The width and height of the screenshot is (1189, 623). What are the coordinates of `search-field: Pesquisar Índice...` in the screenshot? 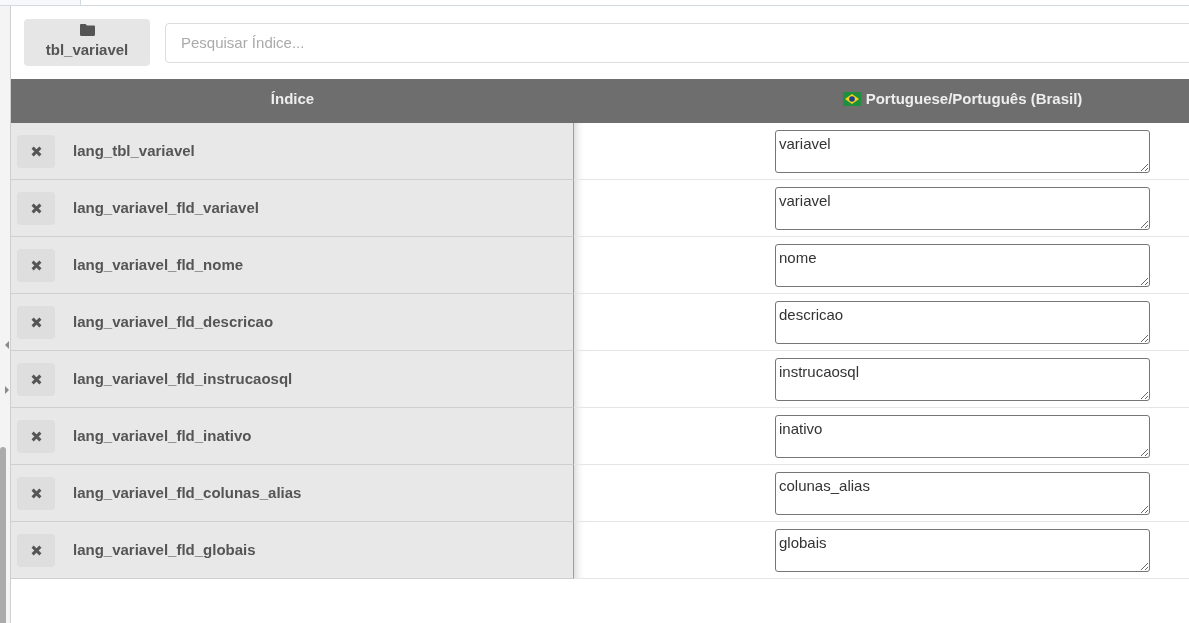 It's located at (677, 42).